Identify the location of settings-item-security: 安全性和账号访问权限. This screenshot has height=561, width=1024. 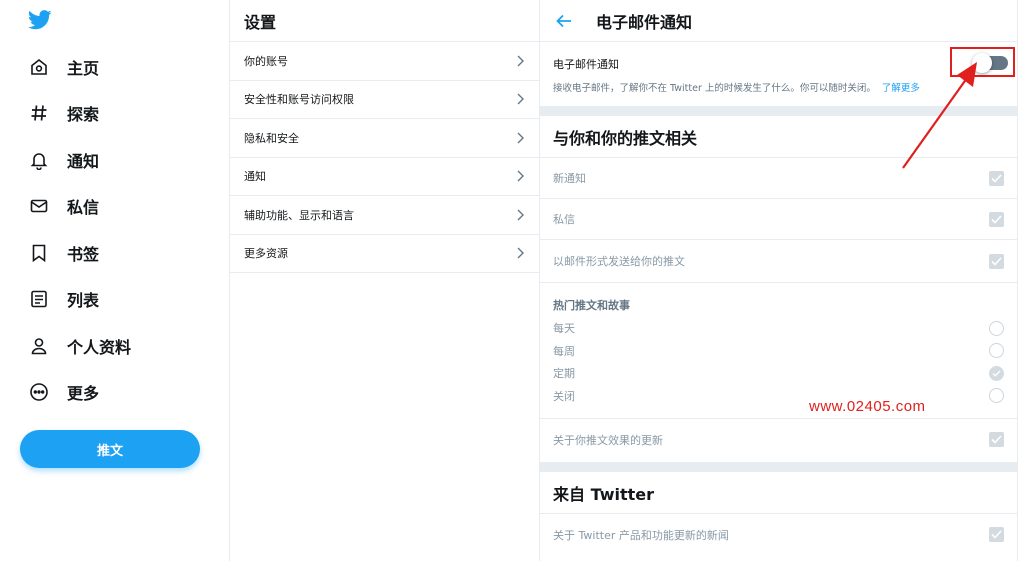
(384, 100).